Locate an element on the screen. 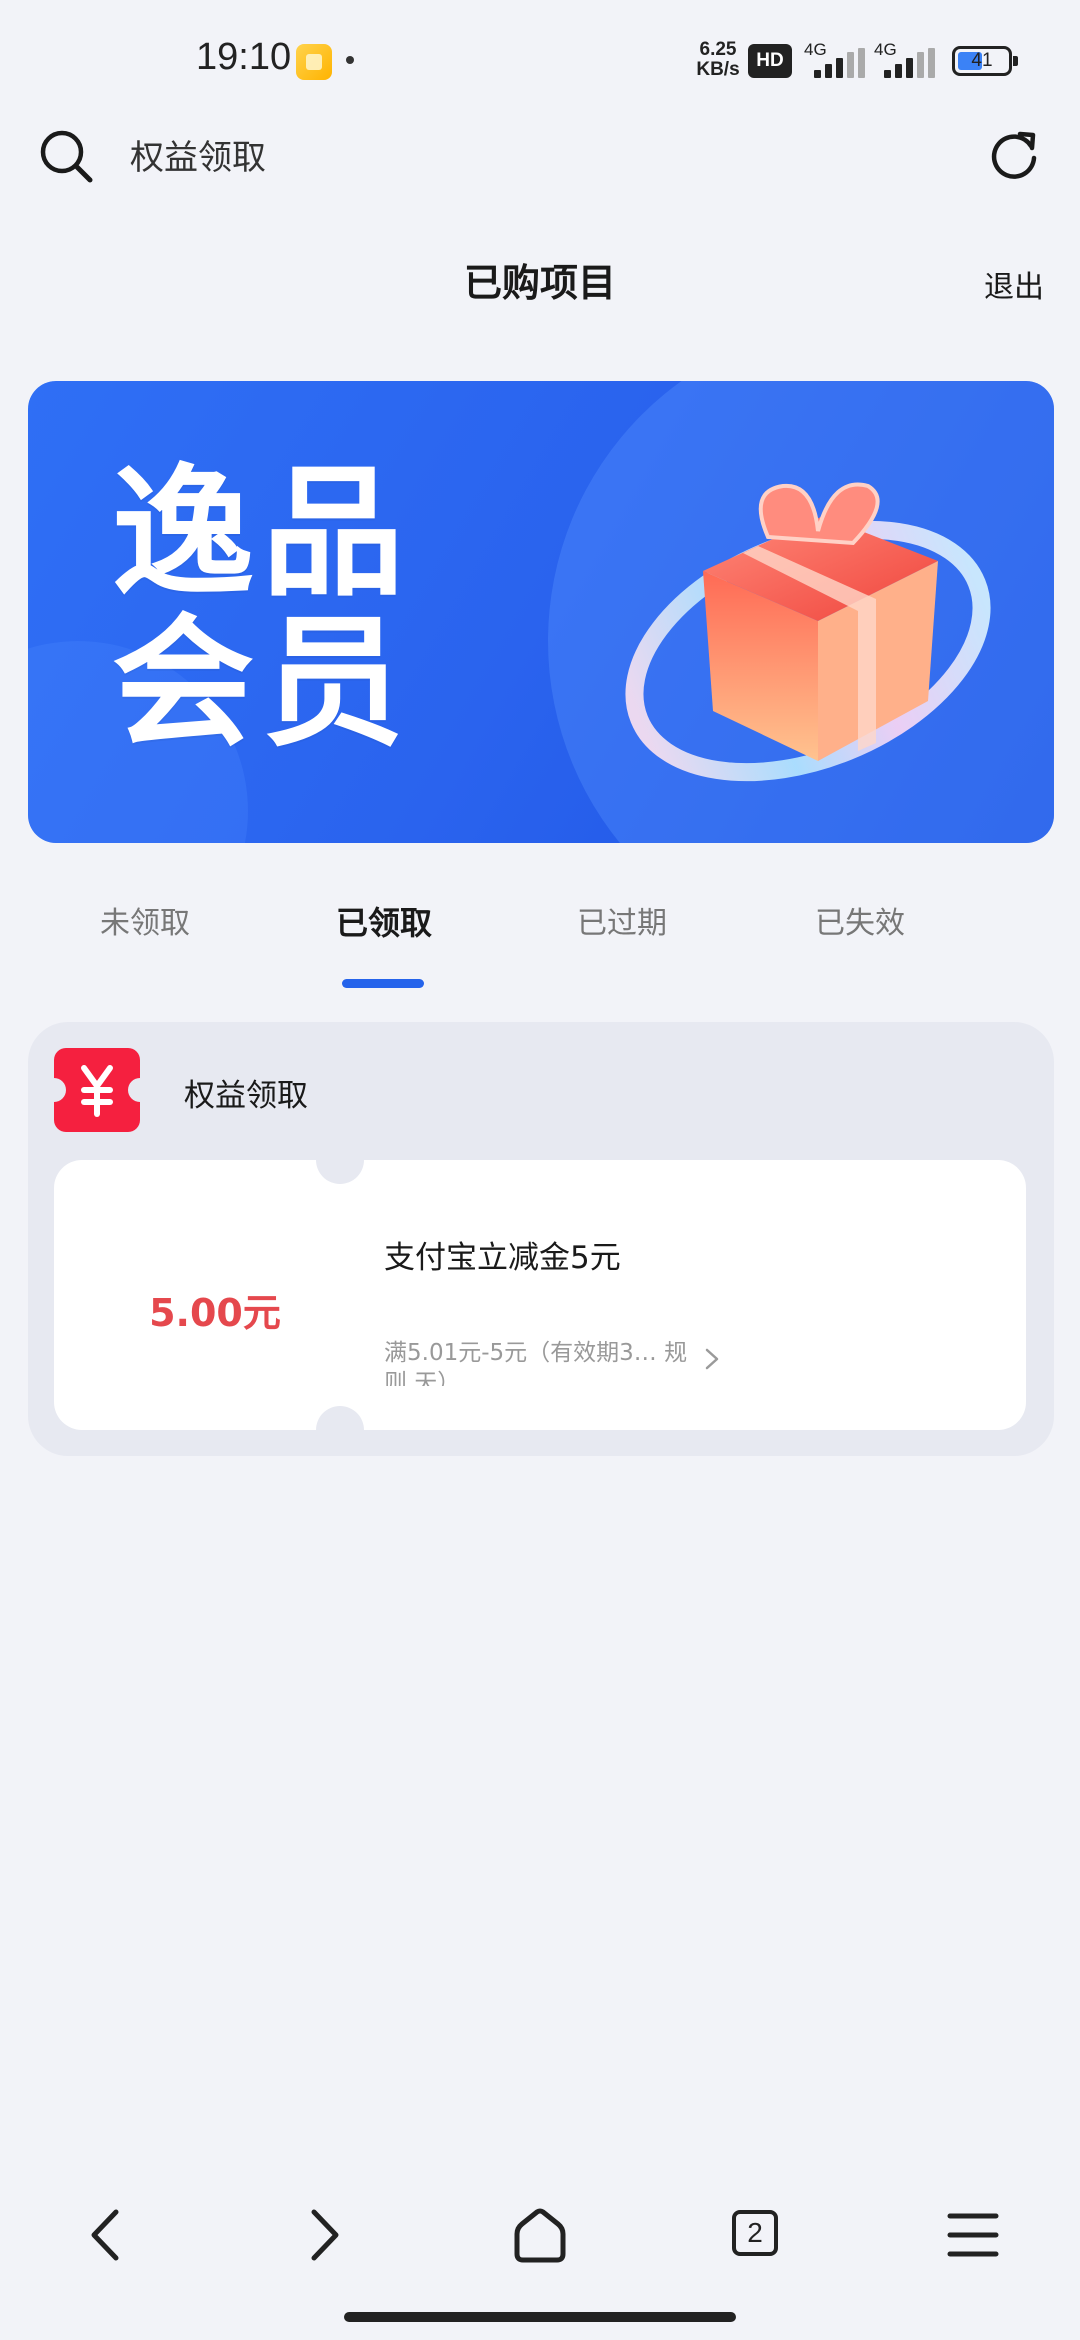  home-icon is located at coordinates (540, 2235).